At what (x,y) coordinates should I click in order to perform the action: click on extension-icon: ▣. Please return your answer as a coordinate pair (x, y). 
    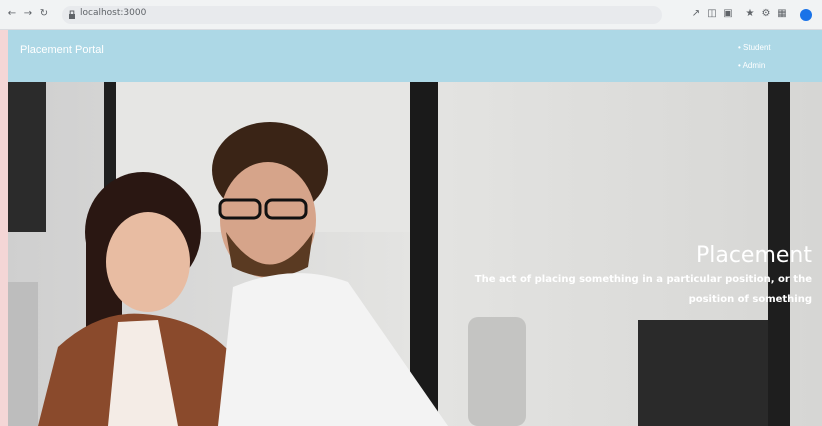
    Looking at the image, I should click on (728, 14).